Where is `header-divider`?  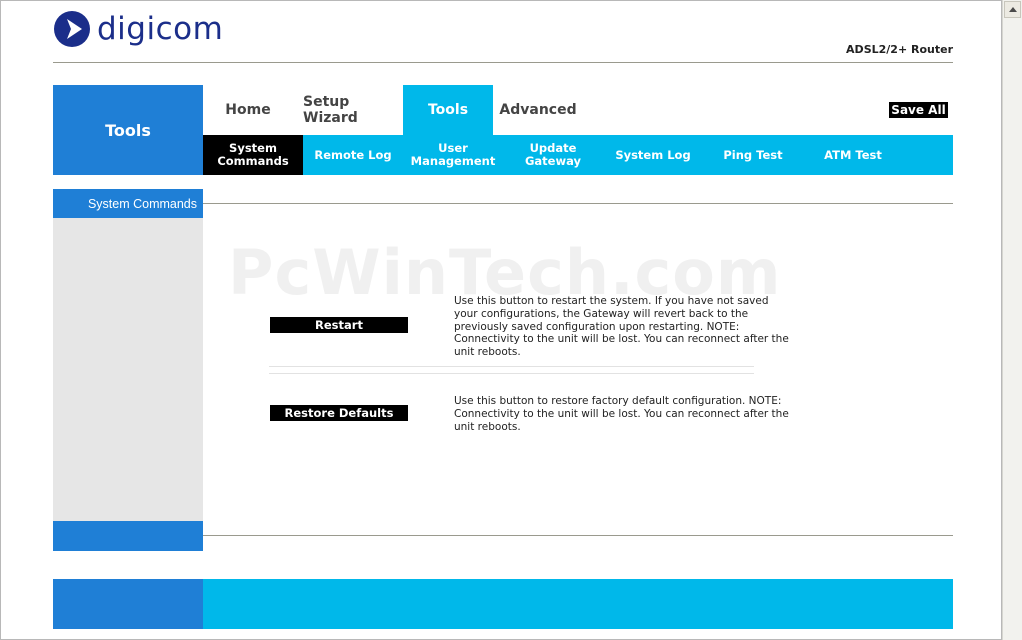 header-divider is located at coordinates (503, 62).